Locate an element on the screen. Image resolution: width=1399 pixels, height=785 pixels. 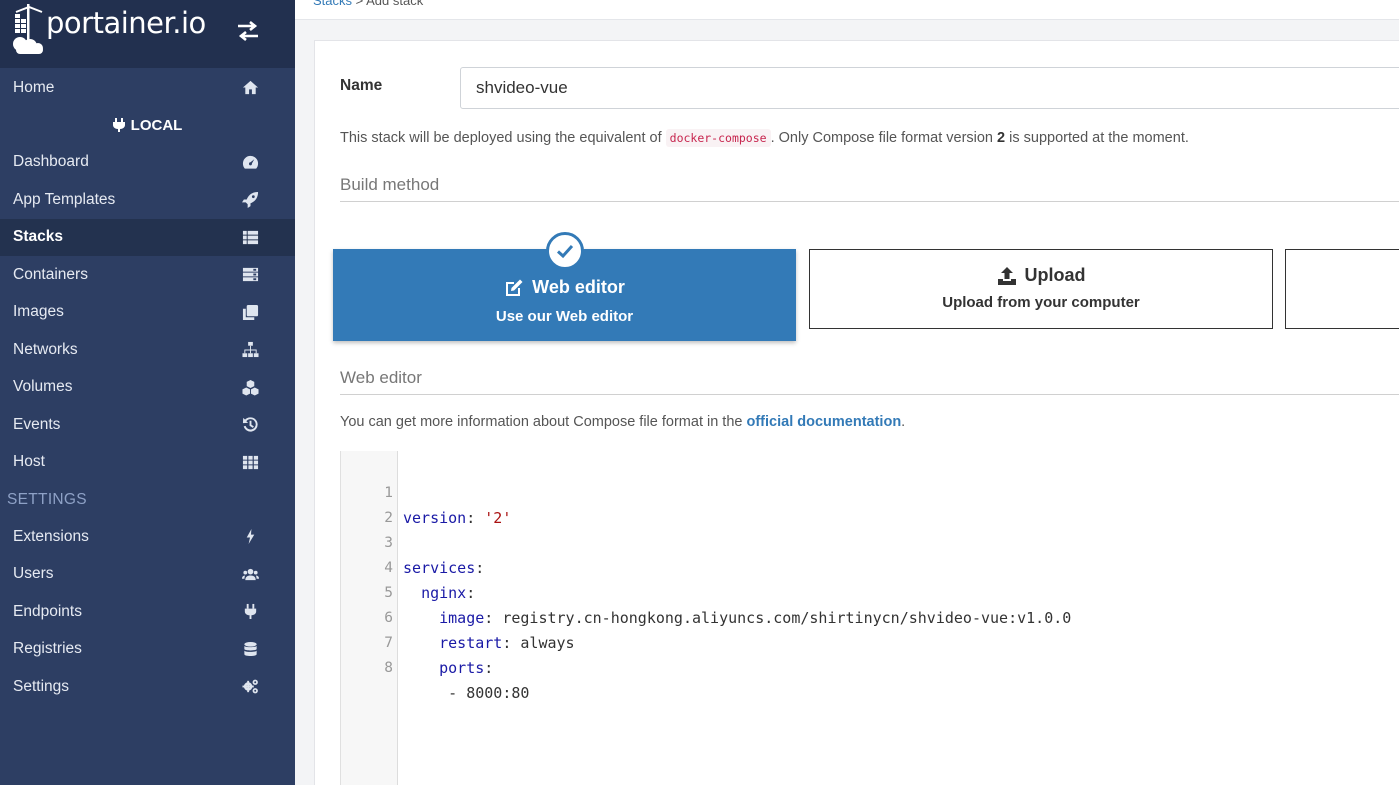
server-icon is located at coordinates (250, 275).